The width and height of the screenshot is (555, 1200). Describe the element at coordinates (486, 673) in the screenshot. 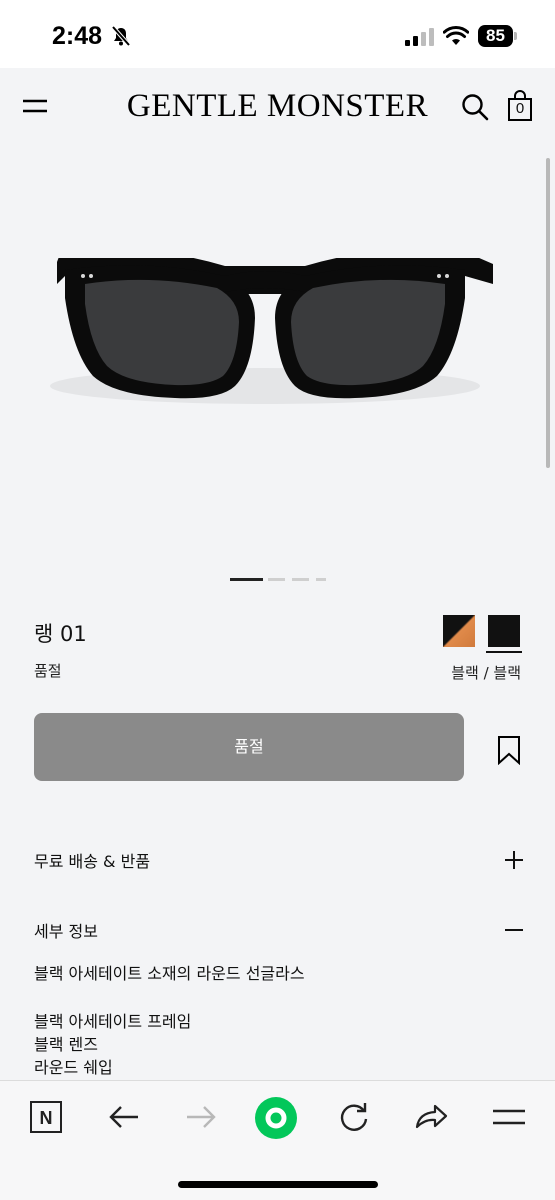

I see `color-label: 블랙 / 블랙` at that location.